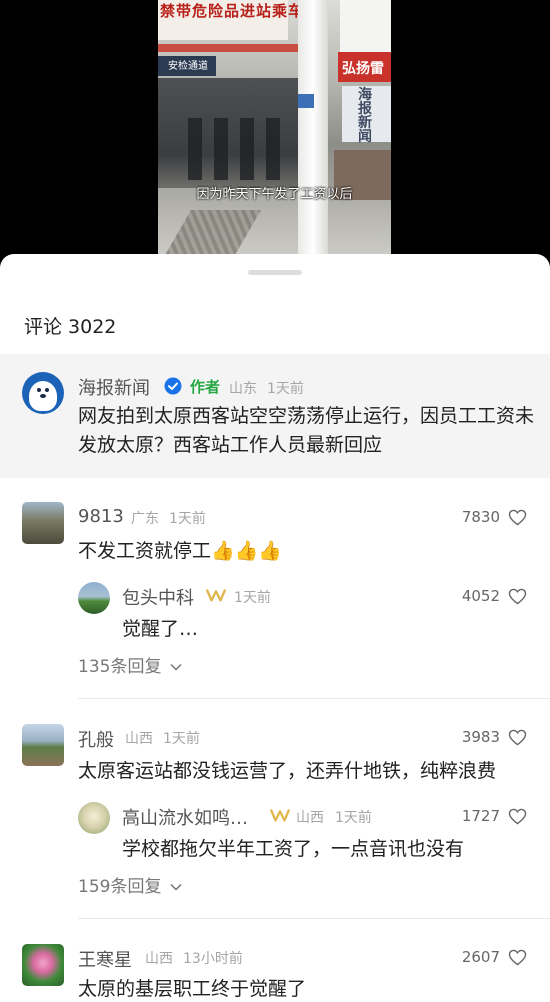 The height and width of the screenshot is (1002, 550). What do you see at coordinates (173, 386) in the screenshot?
I see `verified-icon` at bounding box center [173, 386].